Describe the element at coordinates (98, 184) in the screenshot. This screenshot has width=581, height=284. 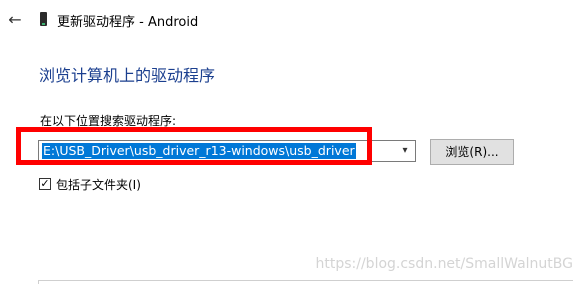
I see `include-subfolders-label: 包括子文件夹(I)` at that location.